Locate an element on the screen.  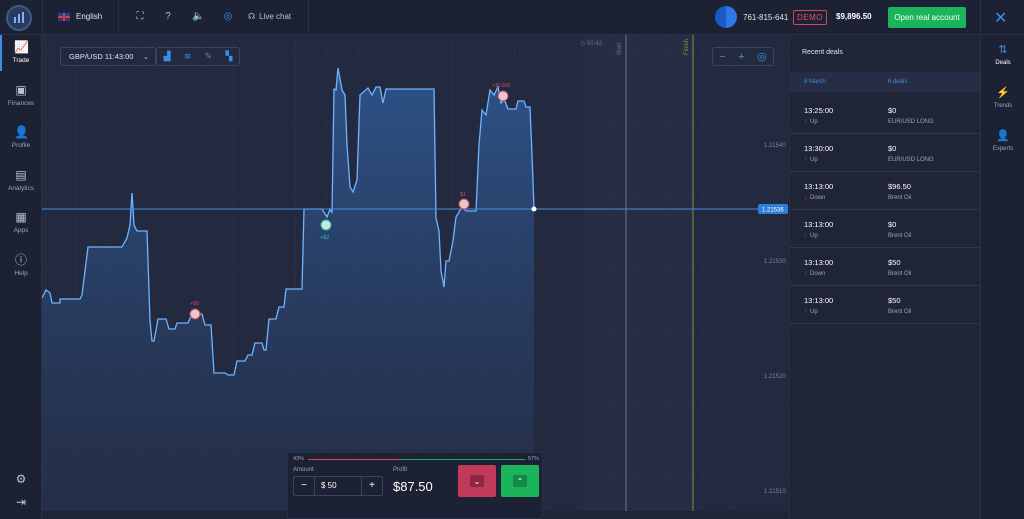
sidebar-item-deals: ⇅ Deals is located at coordinates (1002, 54).